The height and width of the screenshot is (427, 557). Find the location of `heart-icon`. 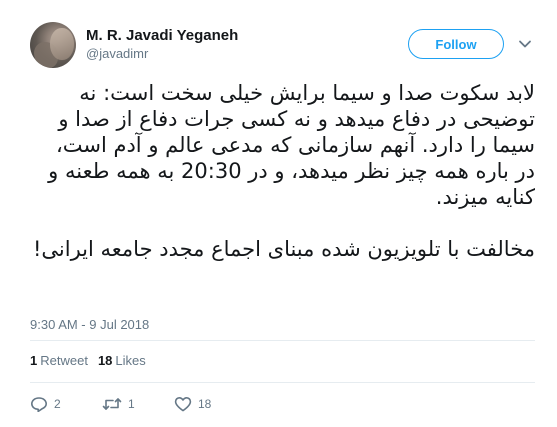

heart-icon is located at coordinates (183, 404).